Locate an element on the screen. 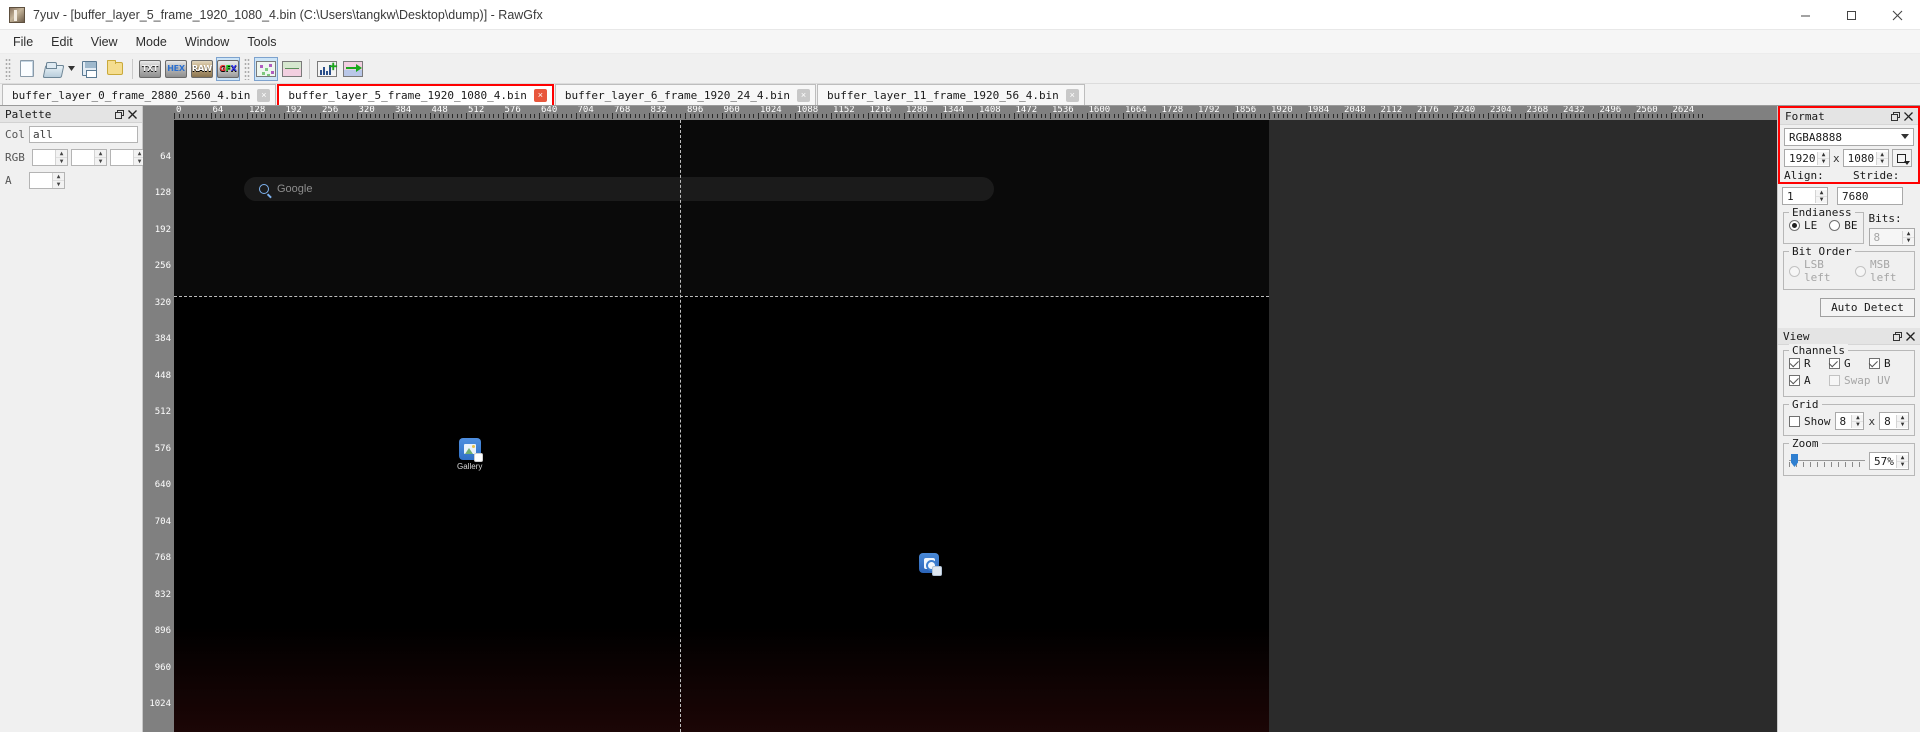 Image resolution: width=1920 pixels, height=732 pixels. minimize-button is located at coordinates (1805, 15).